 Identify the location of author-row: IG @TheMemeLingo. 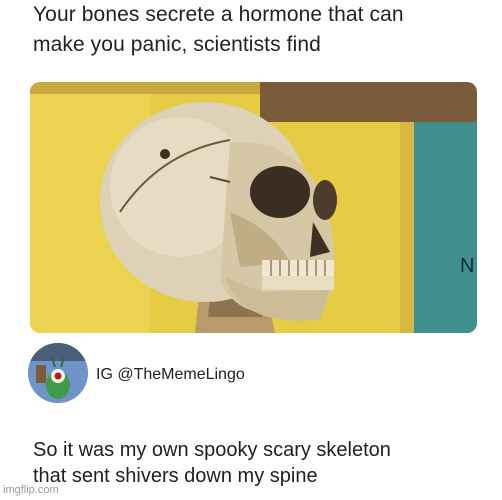
(178, 374).